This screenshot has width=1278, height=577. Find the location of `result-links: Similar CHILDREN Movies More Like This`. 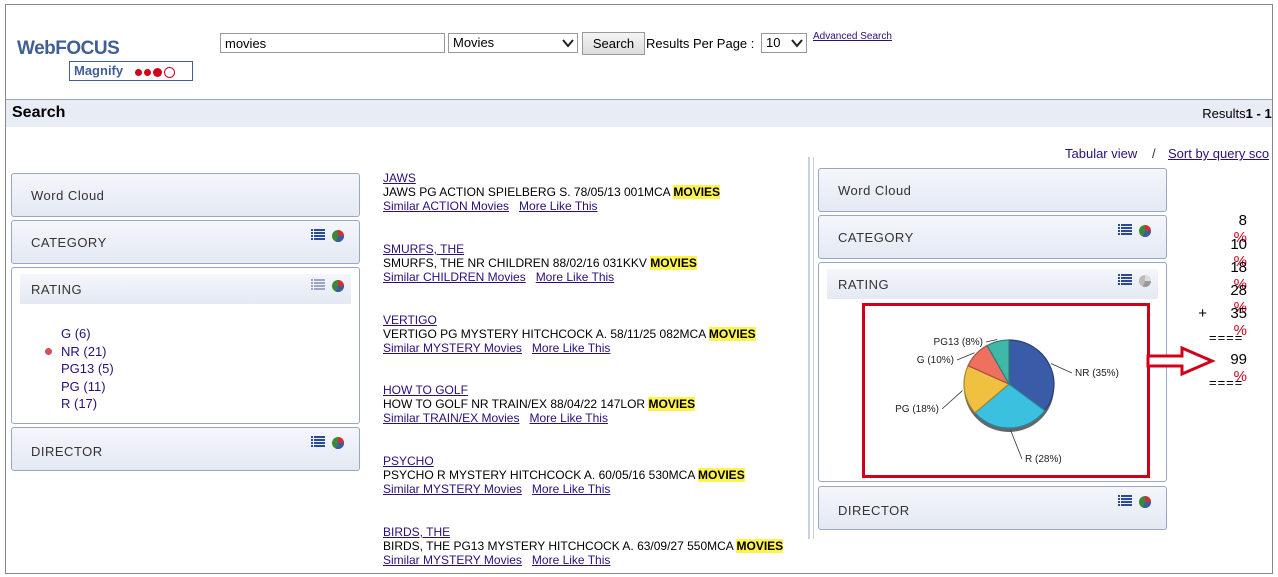

result-links: Similar CHILDREN Movies More Like This is located at coordinates (593, 277).